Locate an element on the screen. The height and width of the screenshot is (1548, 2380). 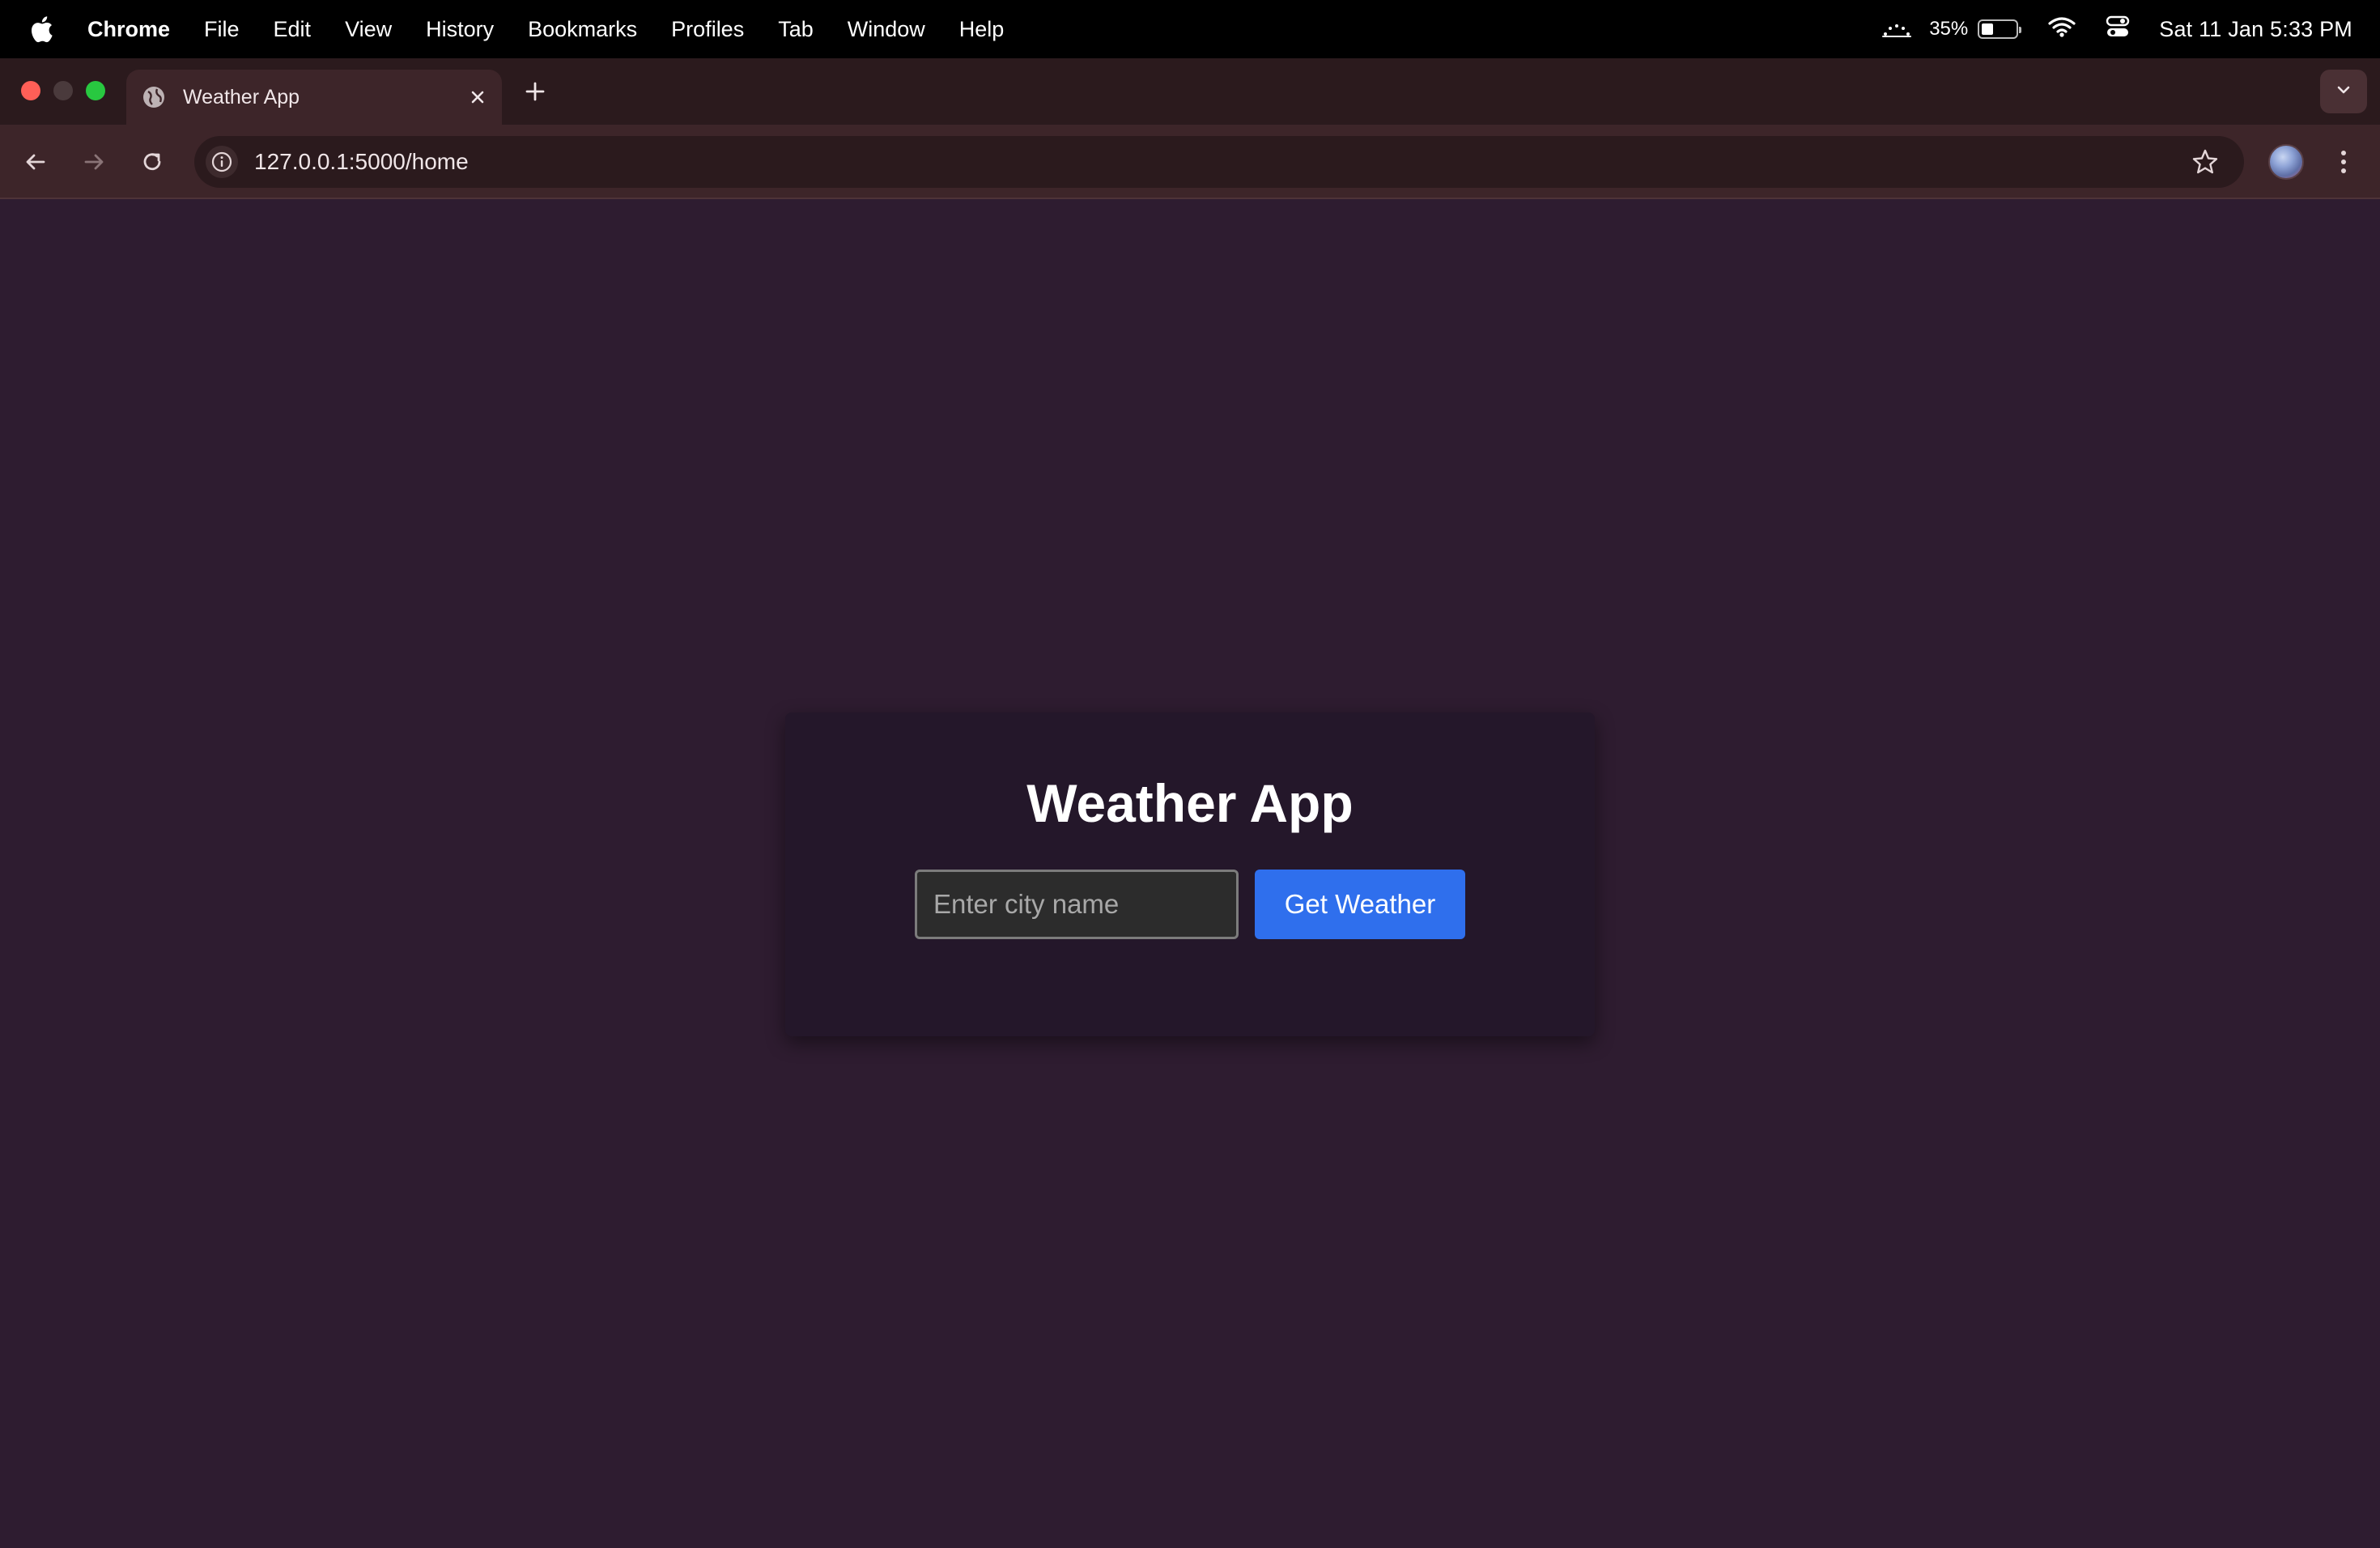
tab-search-button is located at coordinates (2343, 92).